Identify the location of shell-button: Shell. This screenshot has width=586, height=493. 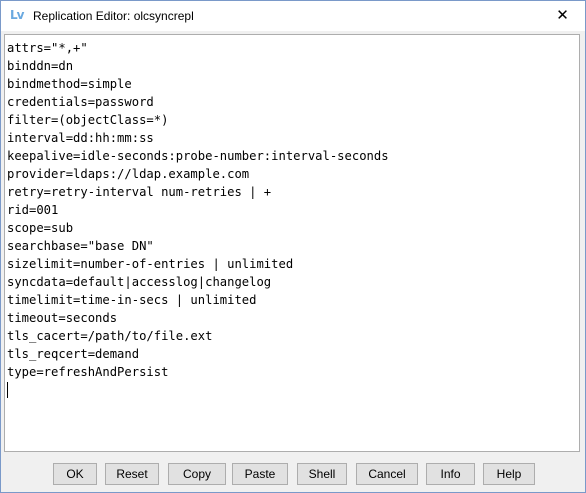
(322, 474).